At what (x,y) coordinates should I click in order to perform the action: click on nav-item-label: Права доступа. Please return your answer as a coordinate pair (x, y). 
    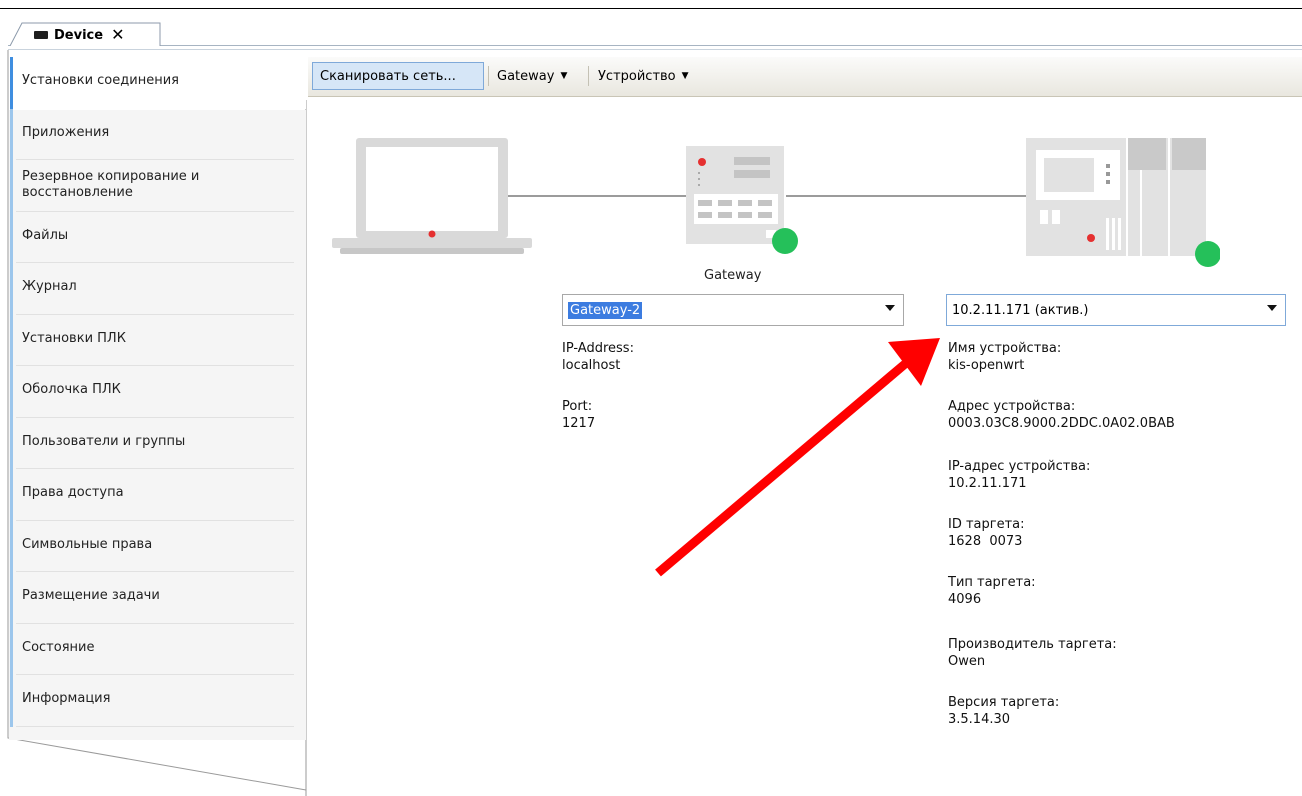
    Looking at the image, I should click on (73, 492).